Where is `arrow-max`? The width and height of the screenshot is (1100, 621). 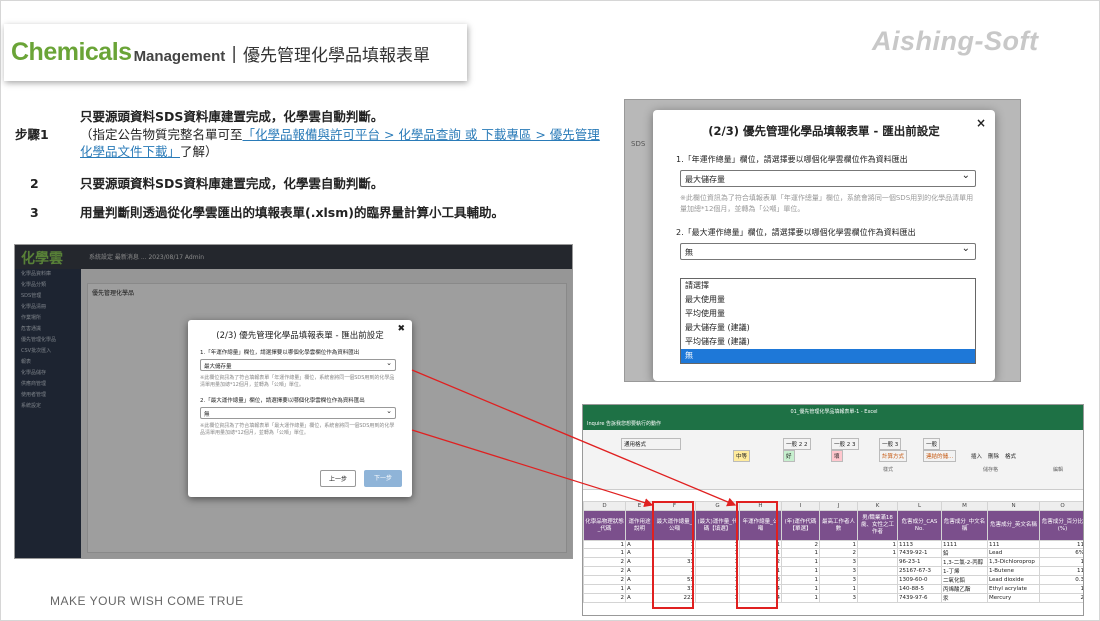
arrow-max is located at coordinates (532, 468).